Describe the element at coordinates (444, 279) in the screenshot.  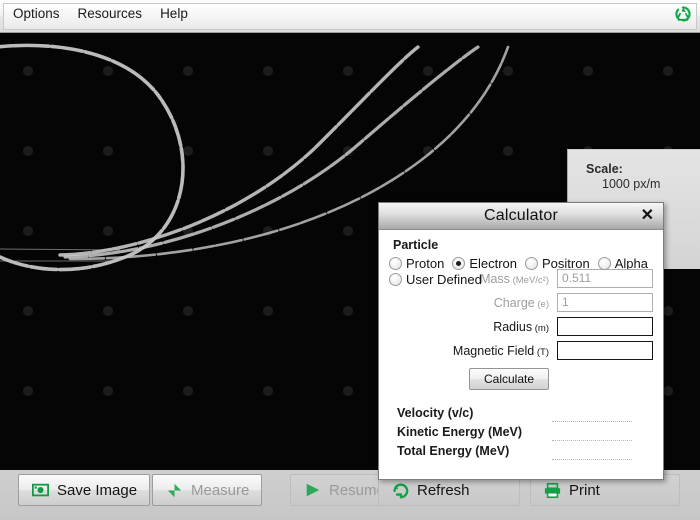
I see `particle-radio-label: User Defined` at that location.